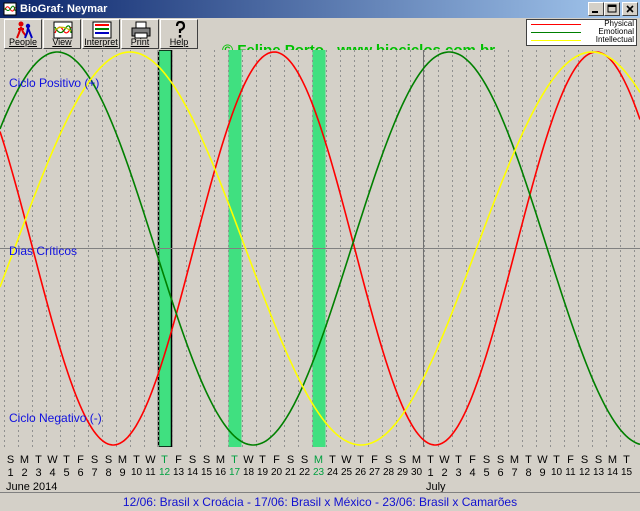  I want to click on day-letter-25: T, so click(360, 460).